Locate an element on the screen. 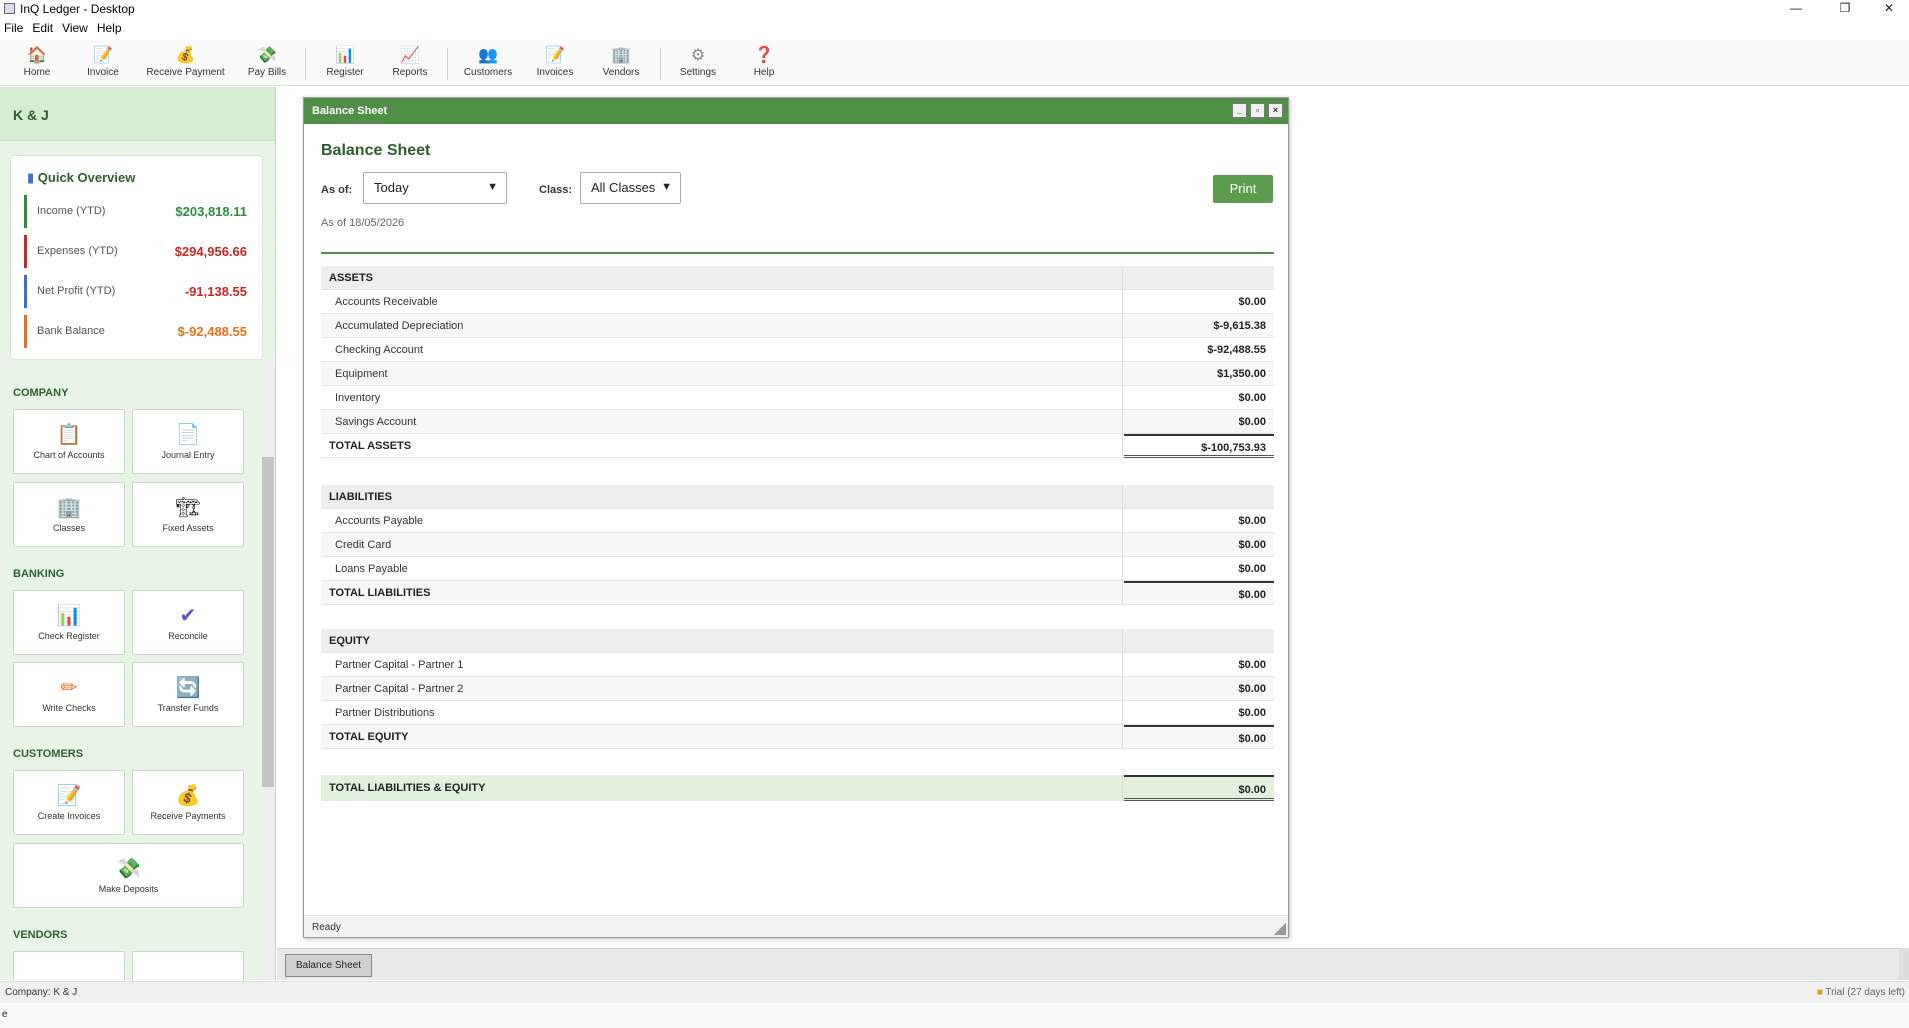  create-invoices-button: 📝 Create Invoices is located at coordinates (69, 802).